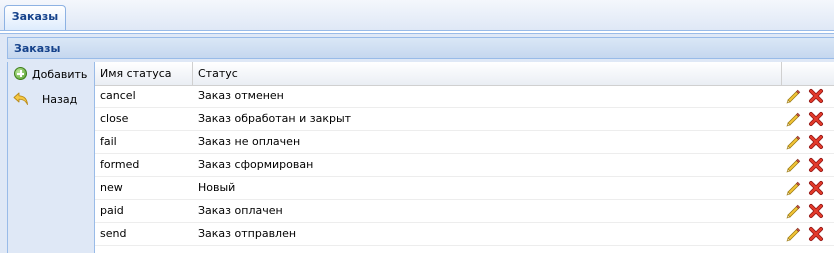 The width and height of the screenshot is (834, 253). I want to click on table-row: close Заказ обработан и закрыт, so click(464, 119).